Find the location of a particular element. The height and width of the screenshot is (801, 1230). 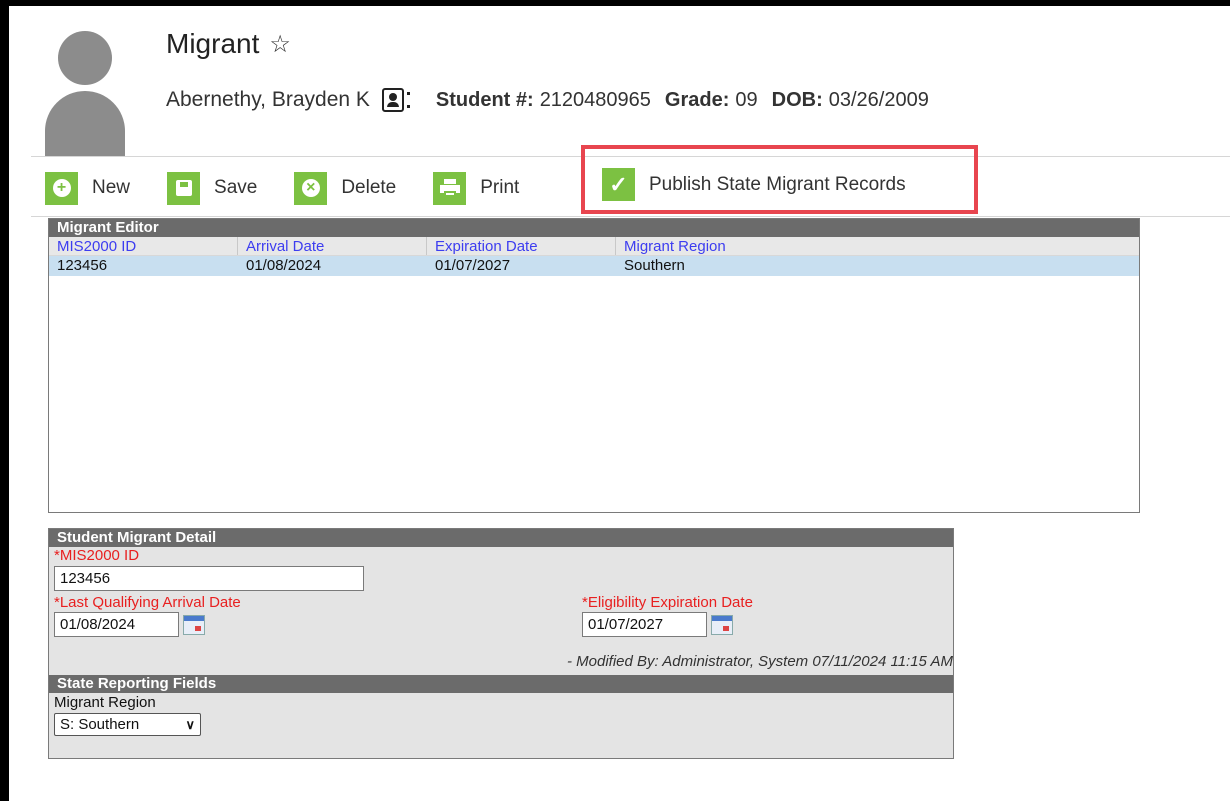

printer-icon is located at coordinates (450, 188).